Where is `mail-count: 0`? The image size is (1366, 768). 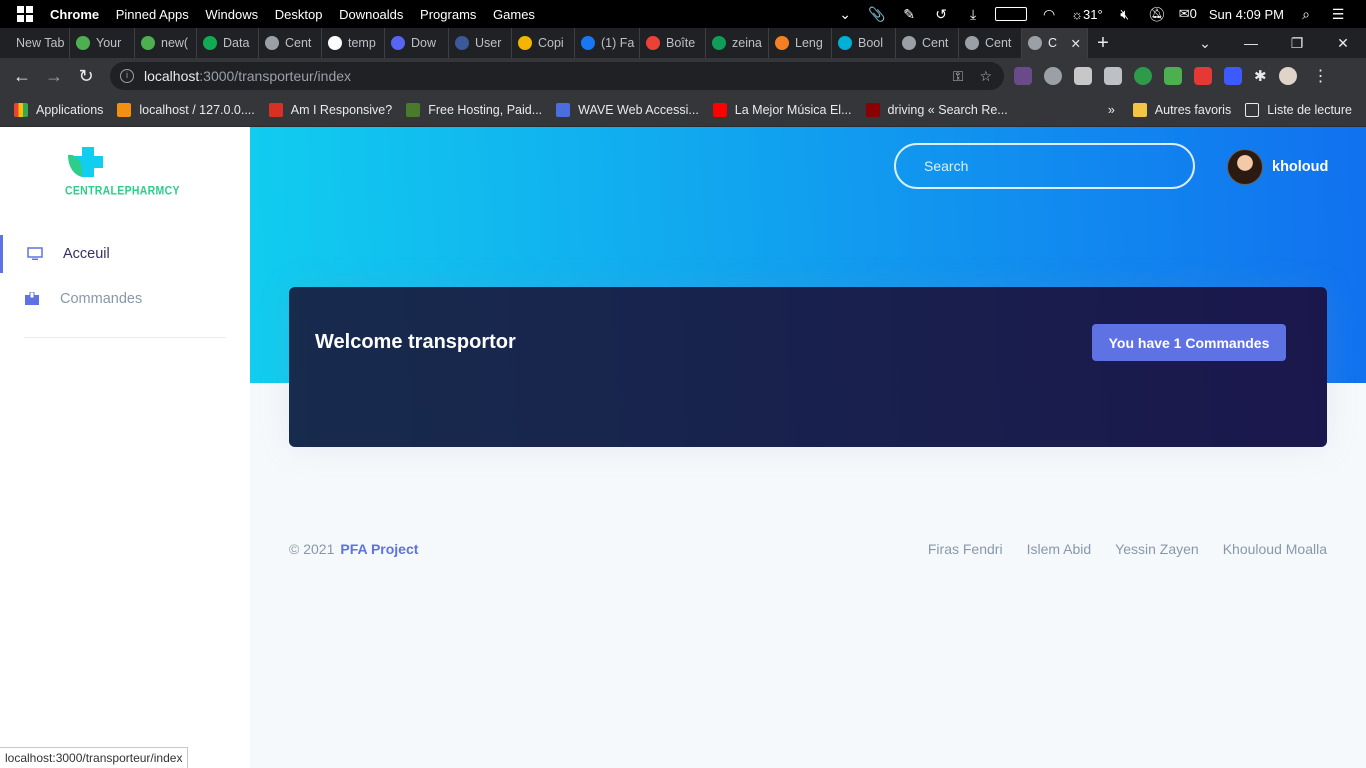
mail-count: 0 is located at coordinates (1193, 13).